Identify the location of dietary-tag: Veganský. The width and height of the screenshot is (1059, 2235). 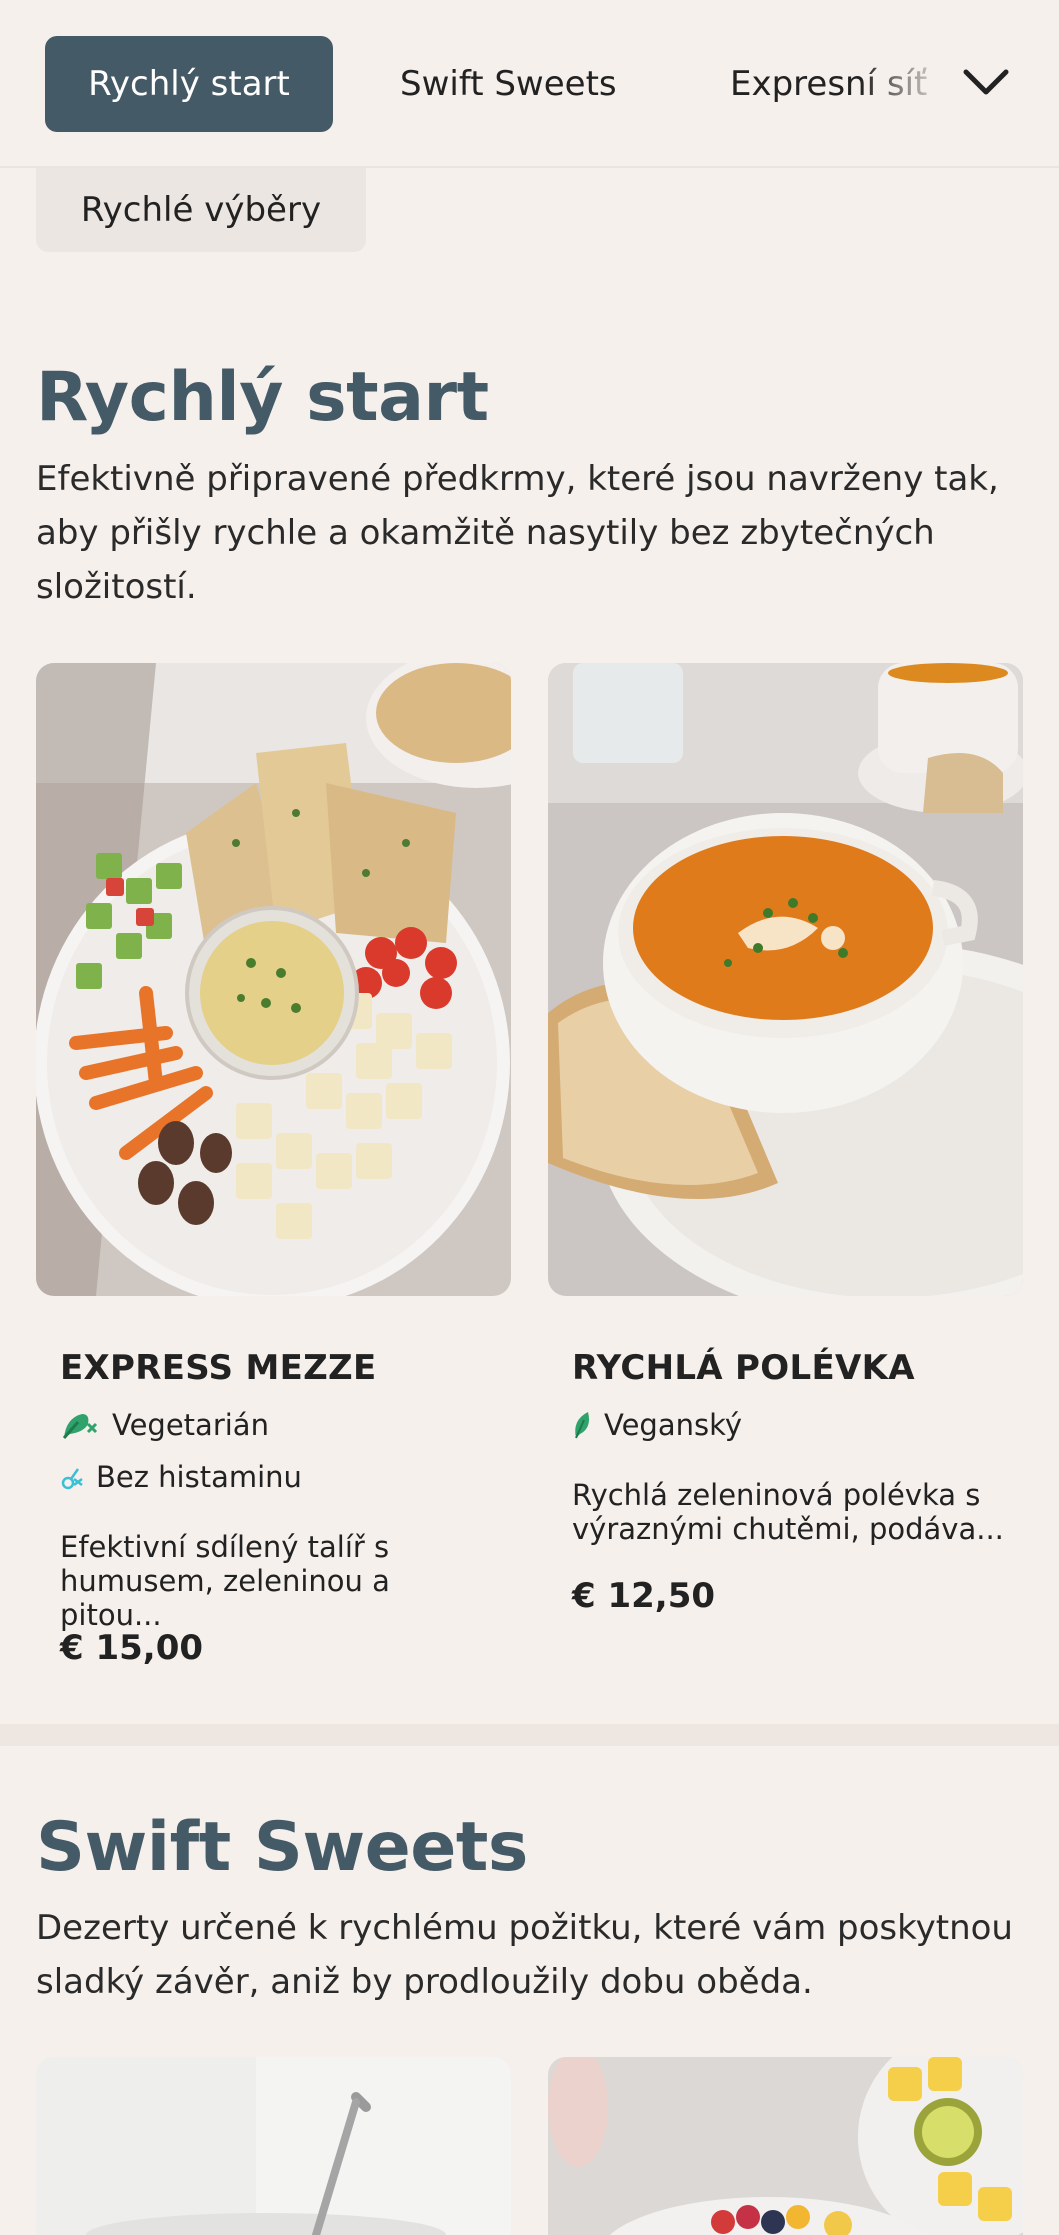
(657, 1425).